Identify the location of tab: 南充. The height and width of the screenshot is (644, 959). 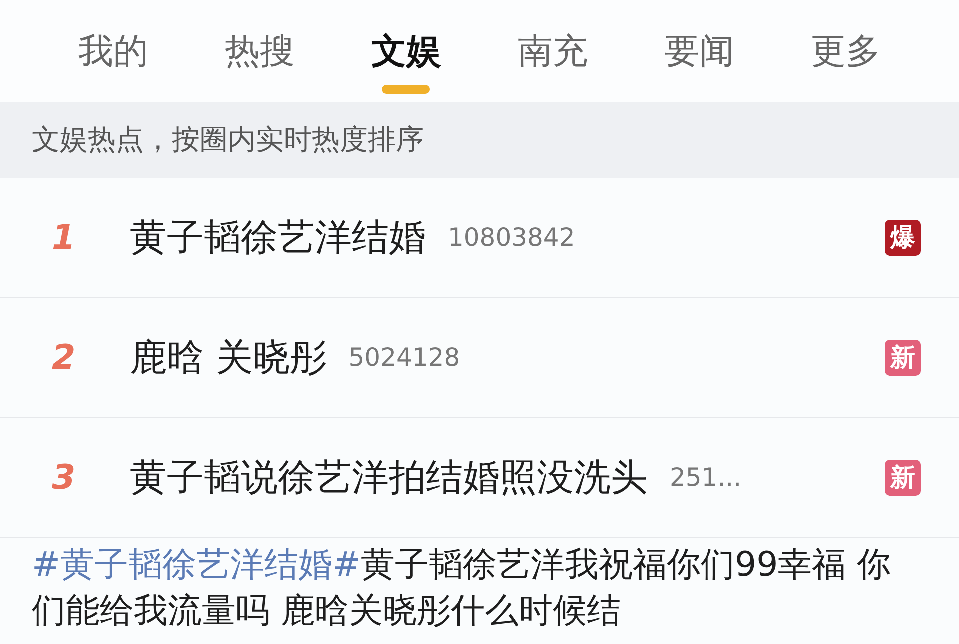
(553, 51).